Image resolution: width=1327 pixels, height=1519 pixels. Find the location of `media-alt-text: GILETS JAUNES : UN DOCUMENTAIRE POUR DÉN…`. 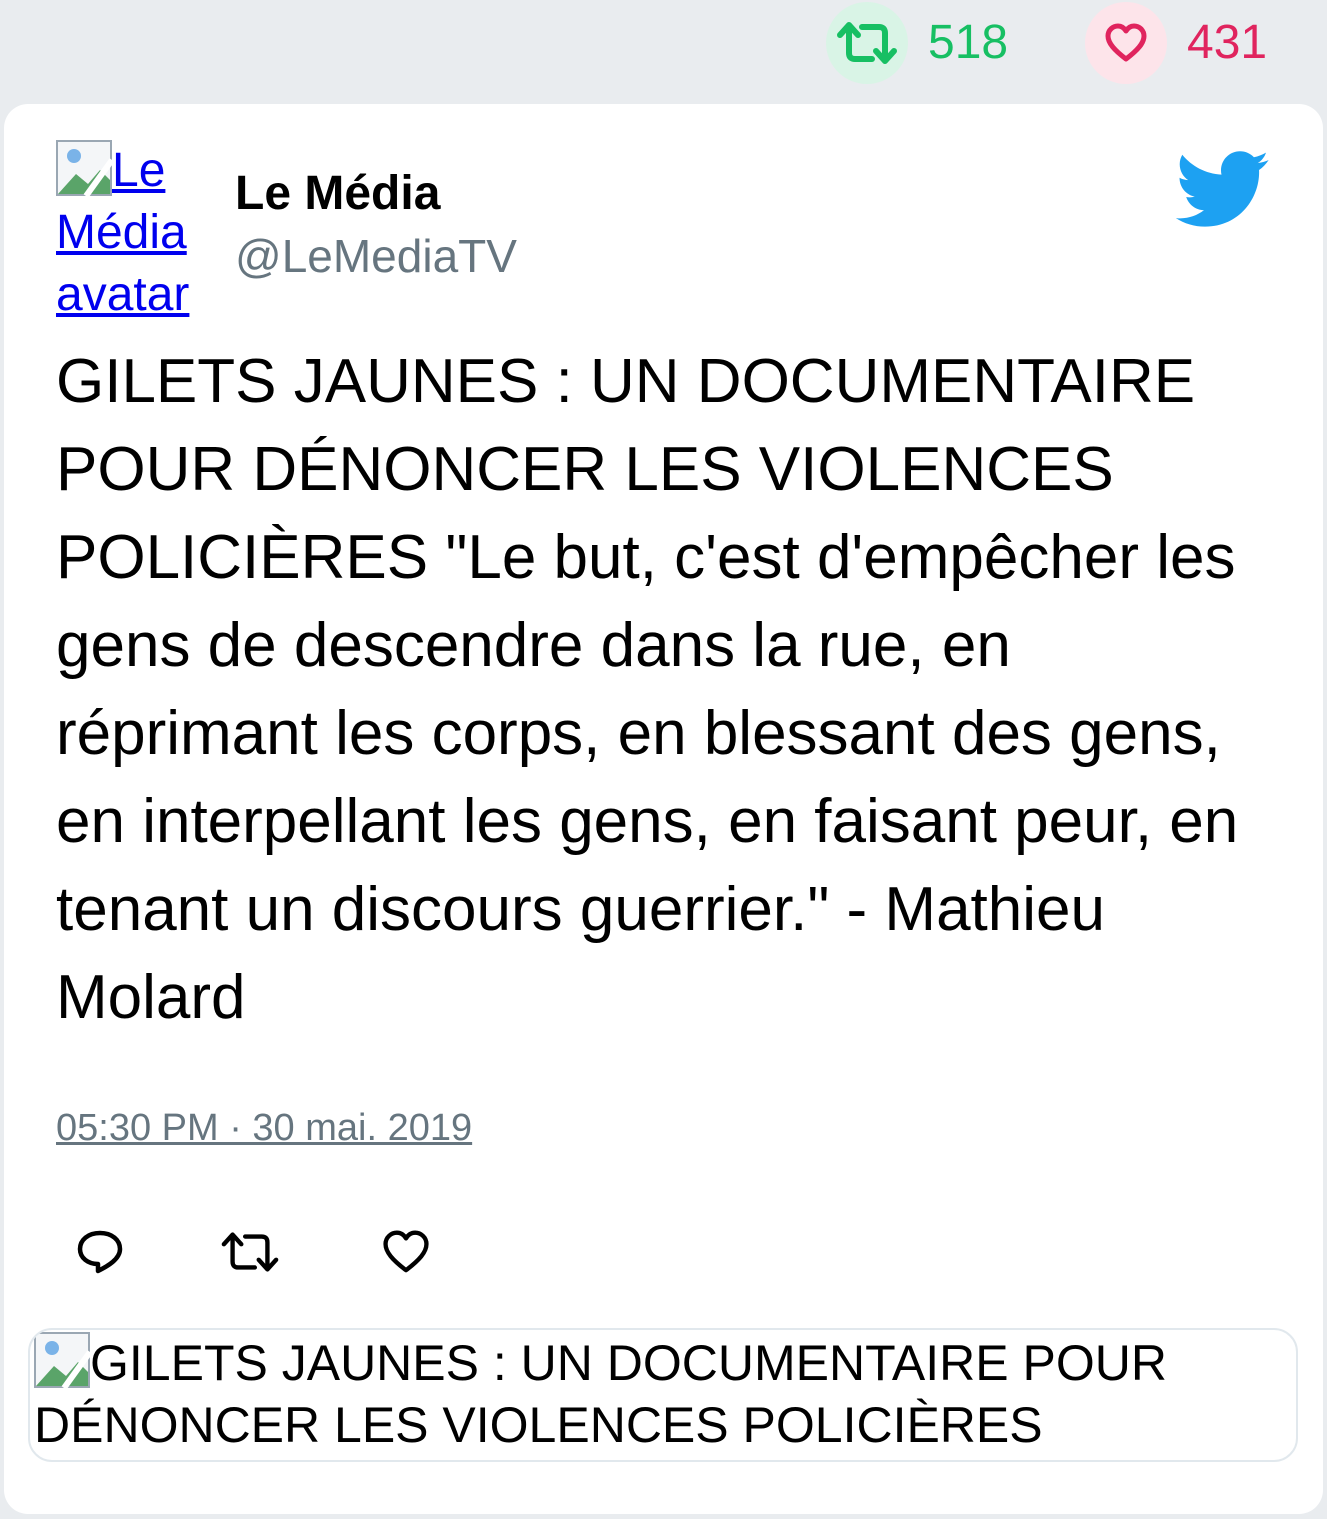

media-alt-text: GILETS JAUNES : UN DOCUMENTAIRE POUR DÉN… is located at coordinates (600, 1394).